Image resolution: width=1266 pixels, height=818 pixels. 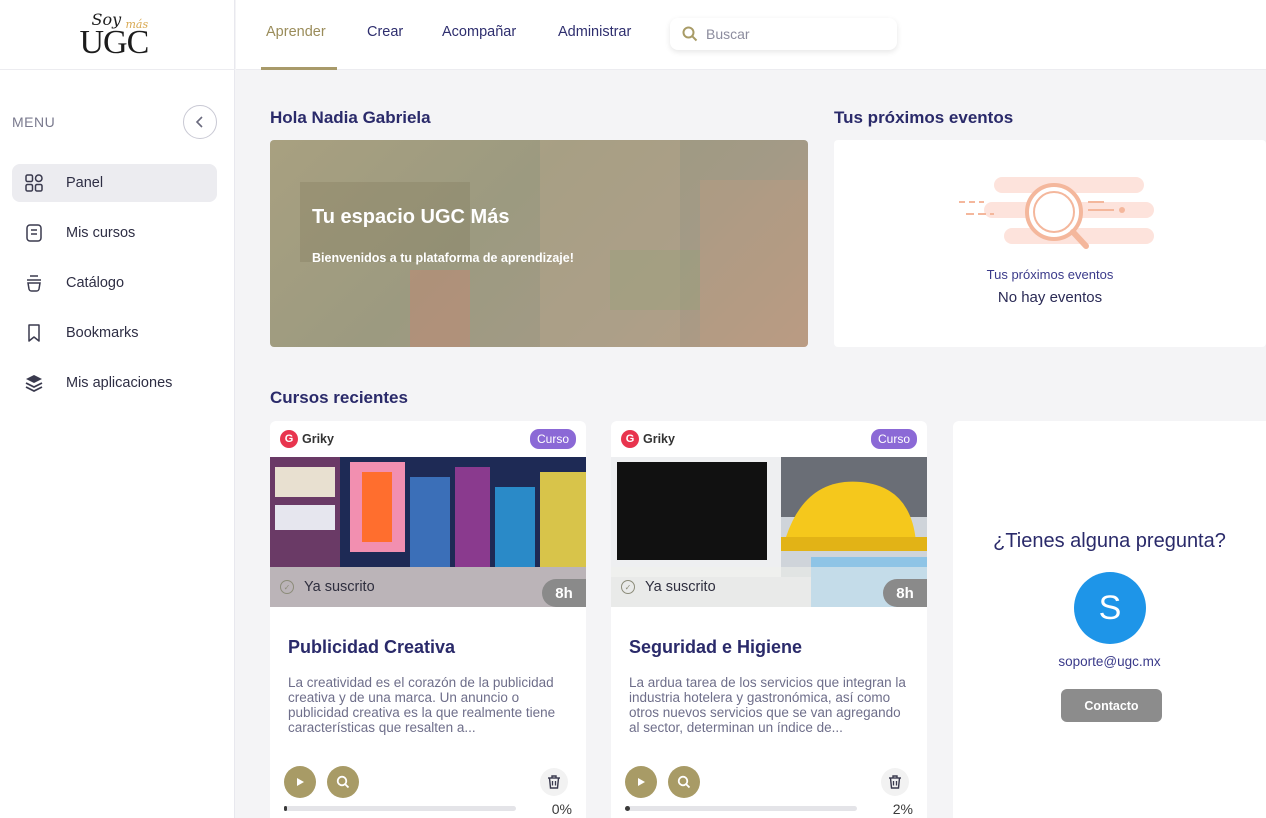 I want to click on tab-administrar: Administrar, so click(x=594, y=32).